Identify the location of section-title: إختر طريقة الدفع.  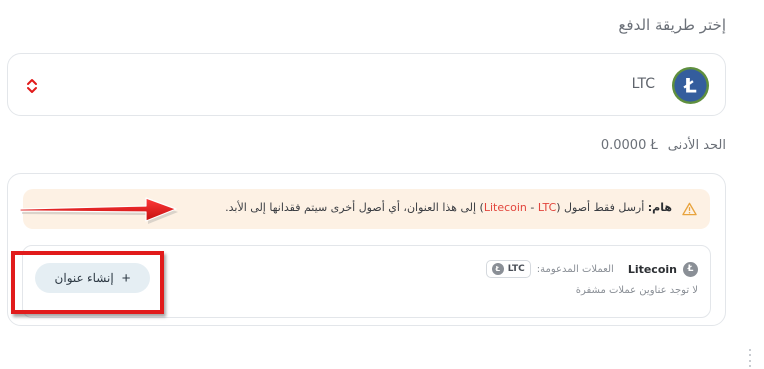
(672, 25).